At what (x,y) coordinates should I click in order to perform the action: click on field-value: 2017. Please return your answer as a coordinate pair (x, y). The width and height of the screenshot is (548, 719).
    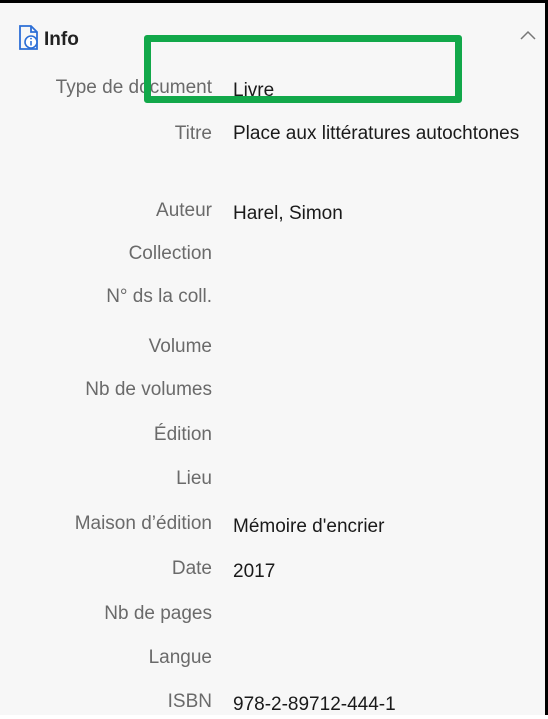
    Looking at the image, I should click on (378, 572).